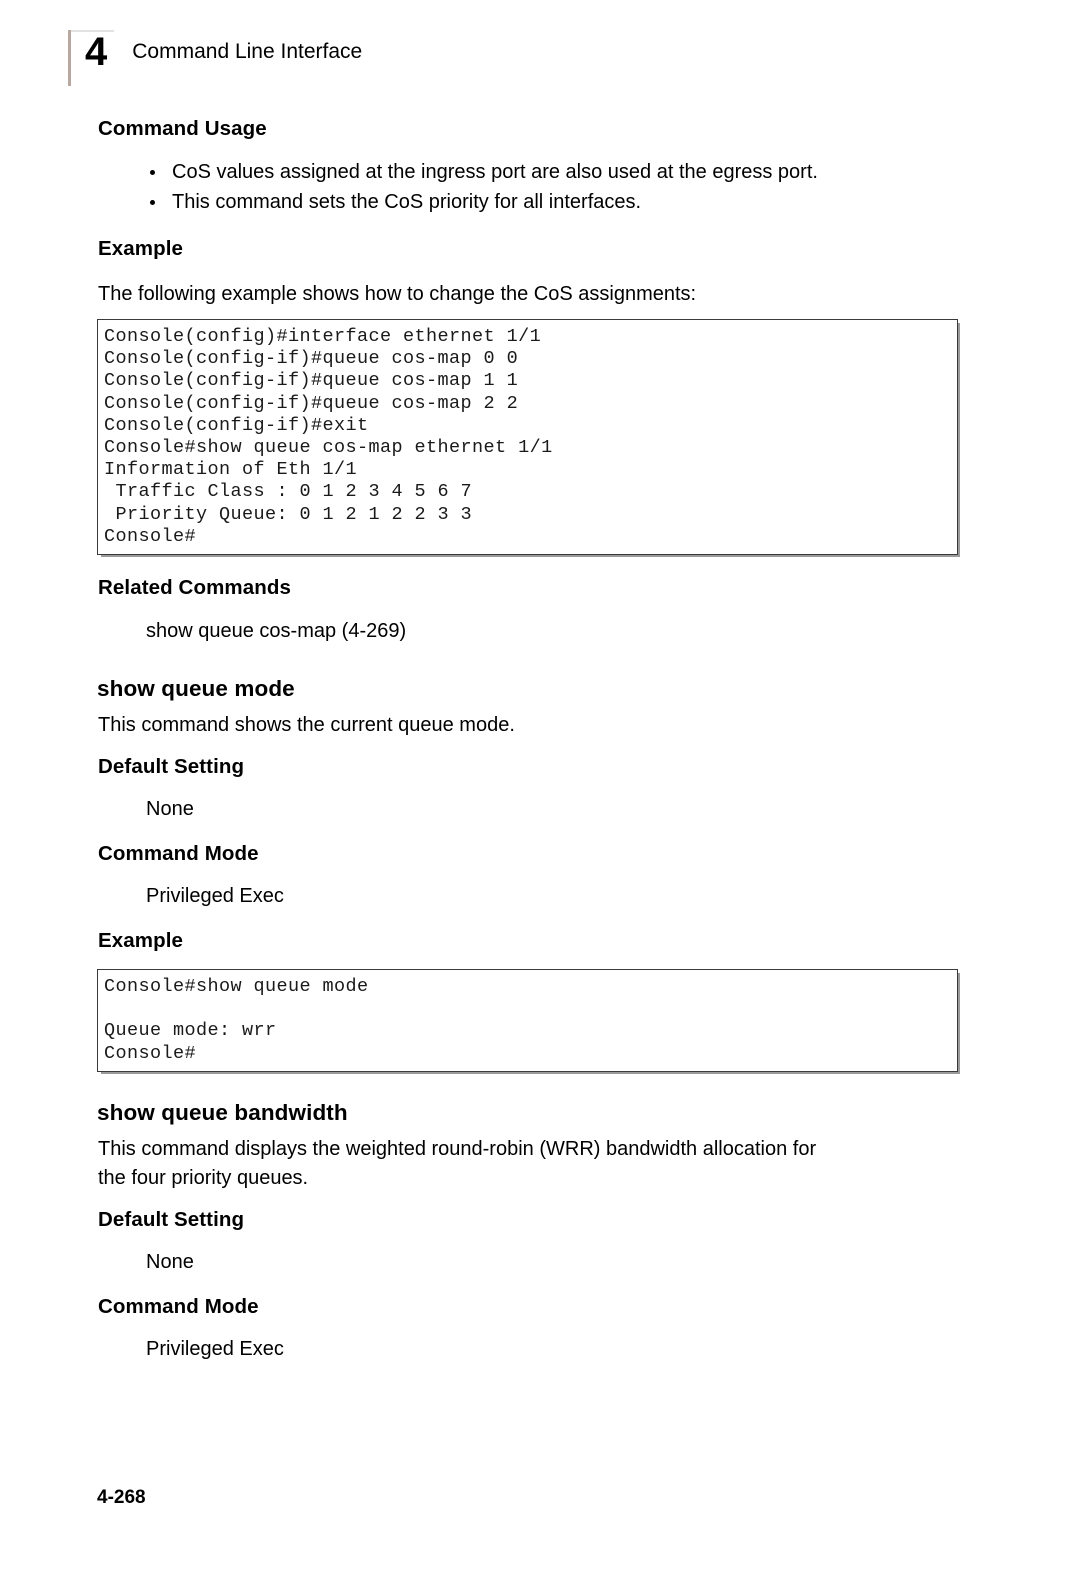 This screenshot has width=1080, height=1570. I want to click on command-title-show-queue-bandwidth: show queue bandwidth, so click(222, 1112).